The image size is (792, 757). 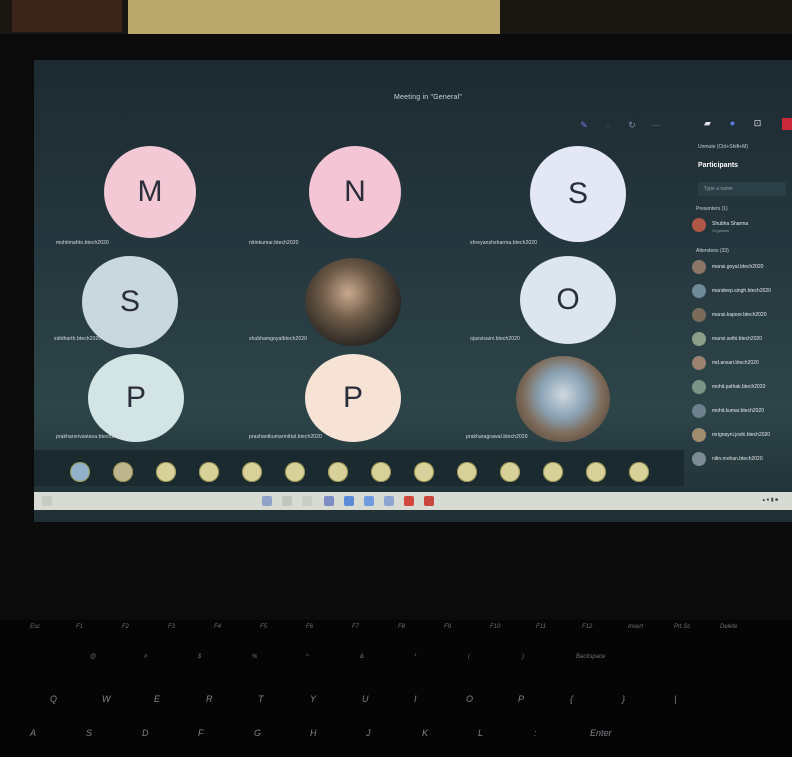 I want to click on keyboard-key: R, so click(x=209, y=699).